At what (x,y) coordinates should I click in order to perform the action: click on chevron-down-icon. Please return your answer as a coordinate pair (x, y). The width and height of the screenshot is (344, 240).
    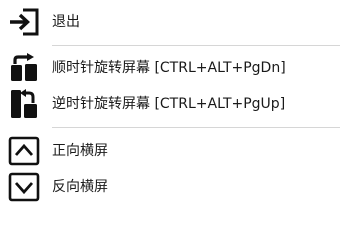
    Looking at the image, I should click on (24, 187).